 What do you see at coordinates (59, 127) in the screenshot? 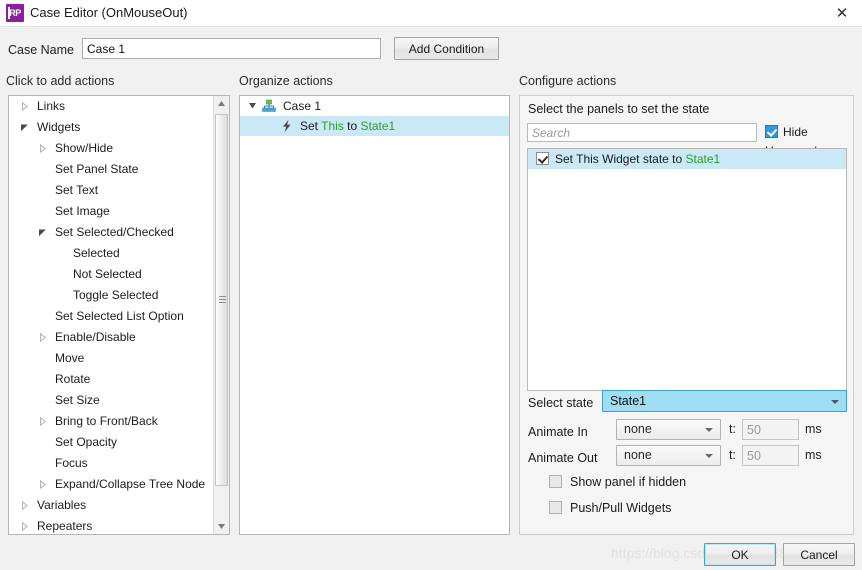
I see `action-tree-item-label: Widgets` at bounding box center [59, 127].